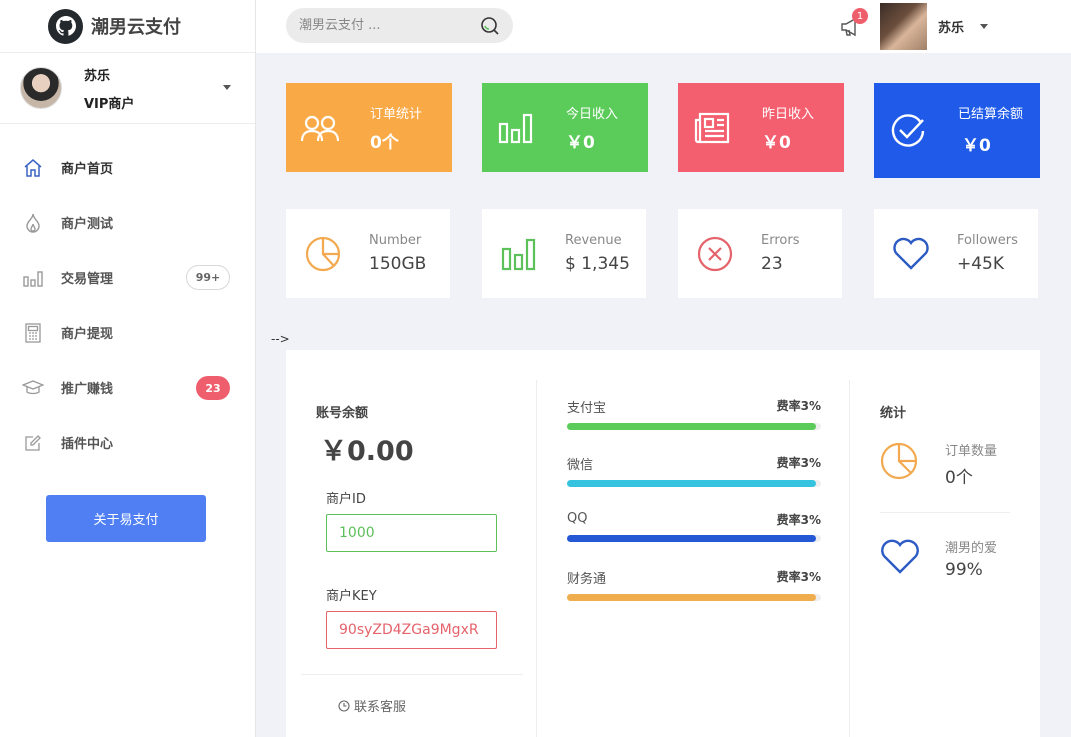  What do you see at coordinates (411, 533) in the screenshot?
I see `merchant-id-field` at bounding box center [411, 533].